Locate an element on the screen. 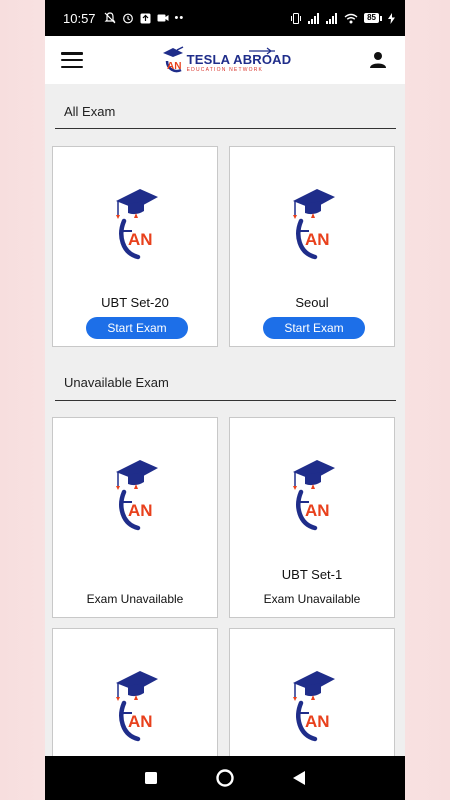 The height and width of the screenshot is (800, 450). exam-card: AN Seoul Start Exam is located at coordinates (312, 246).